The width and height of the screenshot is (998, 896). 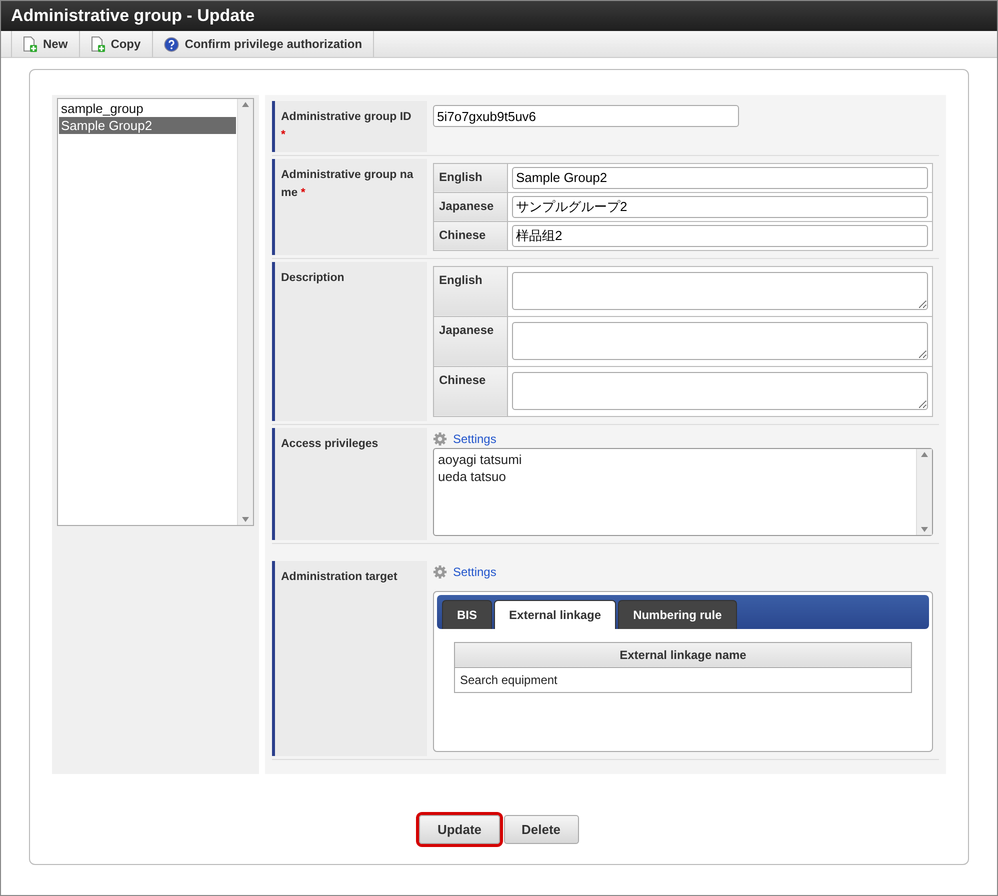 What do you see at coordinates (263, 44) in the screenshot?
I see `toolbar-button: Confirm privilege authorization` at bounding box center [263, 44].